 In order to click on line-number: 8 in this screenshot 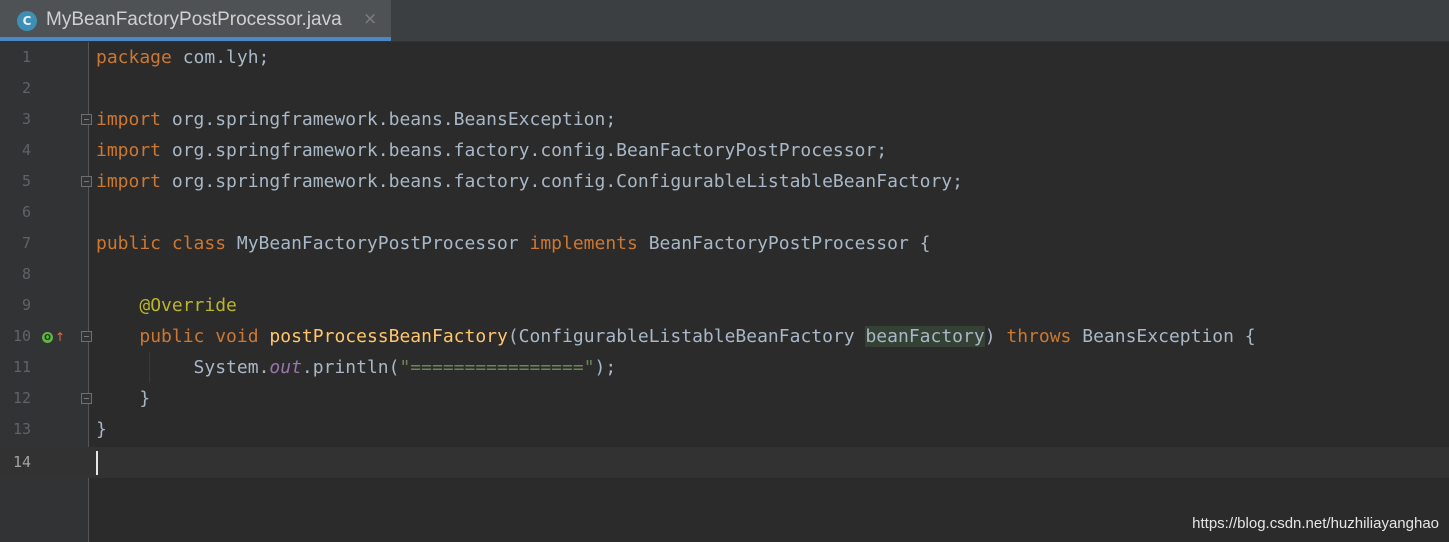, I will do `click(26, 274)`.